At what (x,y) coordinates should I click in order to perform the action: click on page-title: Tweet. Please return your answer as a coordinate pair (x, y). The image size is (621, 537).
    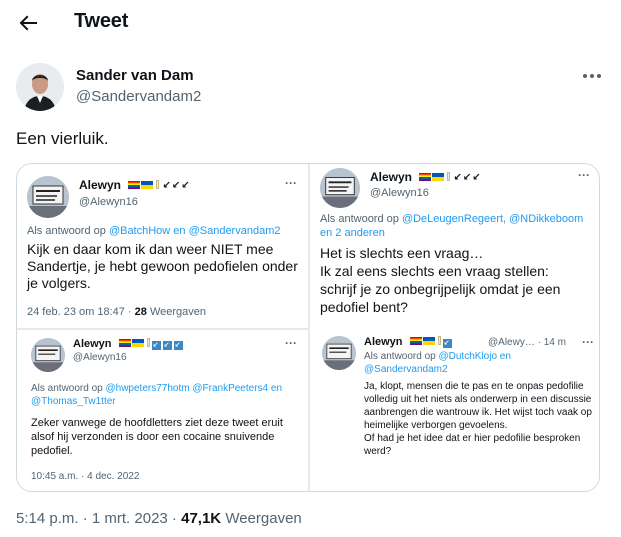
    Looking at the image, I should click on (101, 21).